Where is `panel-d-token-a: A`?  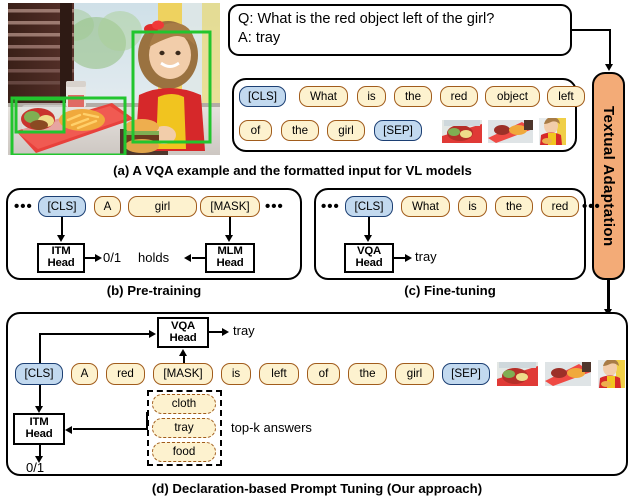 panel-d-token-a: A is located at coordinates (84, 374).